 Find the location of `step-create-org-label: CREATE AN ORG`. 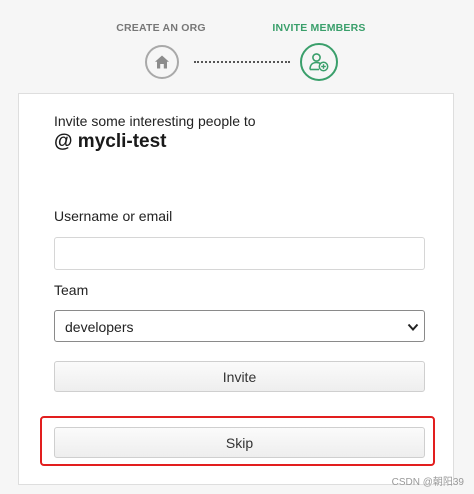

step-create-org-label: CREATE AN ORG is located at coordinates (161, 28).